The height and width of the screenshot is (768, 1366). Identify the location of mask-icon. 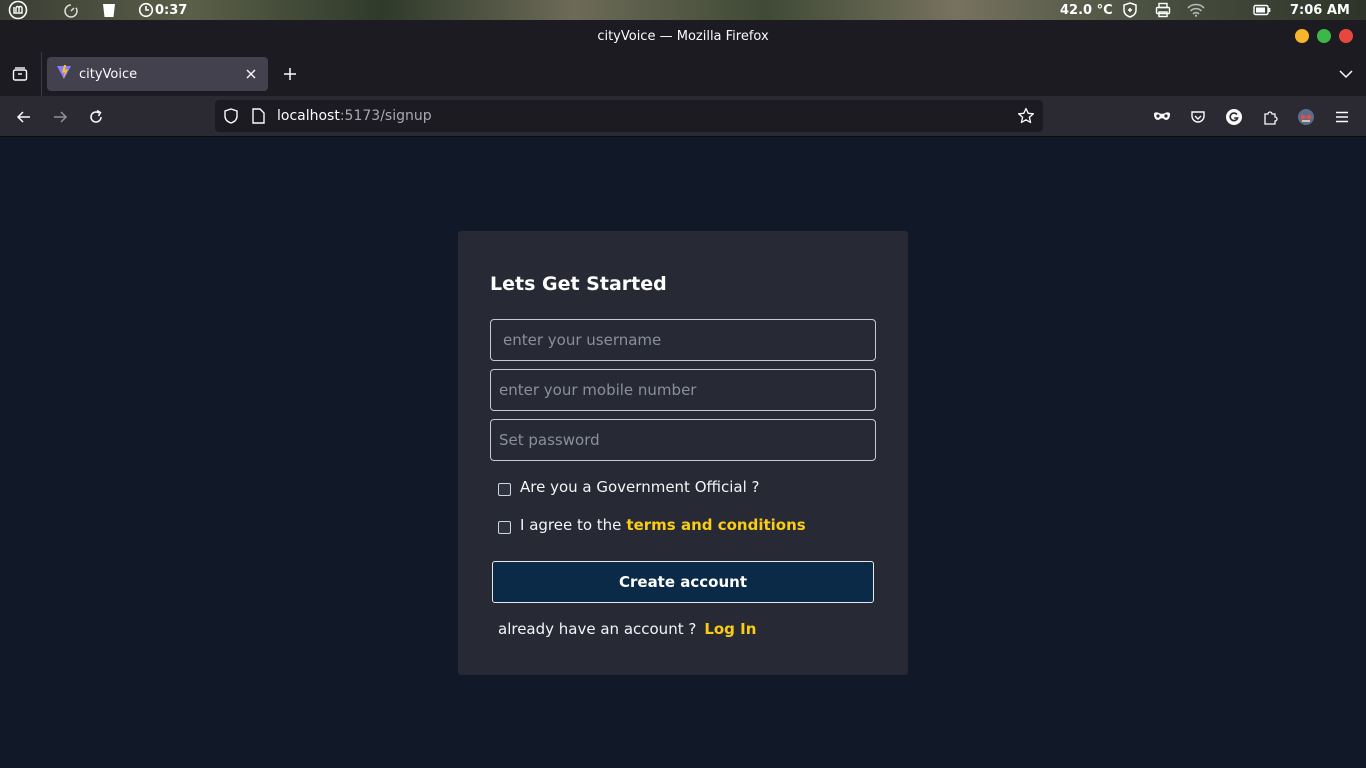
(1162, 116).